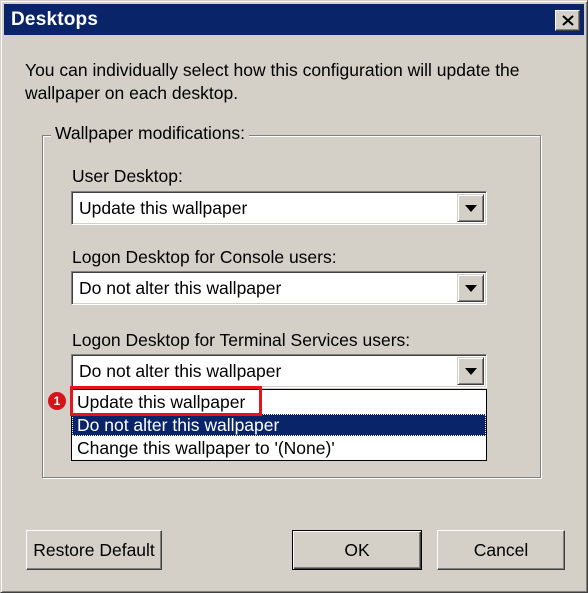  Describe the element at coordinates (279, 448) in the screenshot. I see `dropdown-option-none: Change this wallpaper to '(None)'` at that location.